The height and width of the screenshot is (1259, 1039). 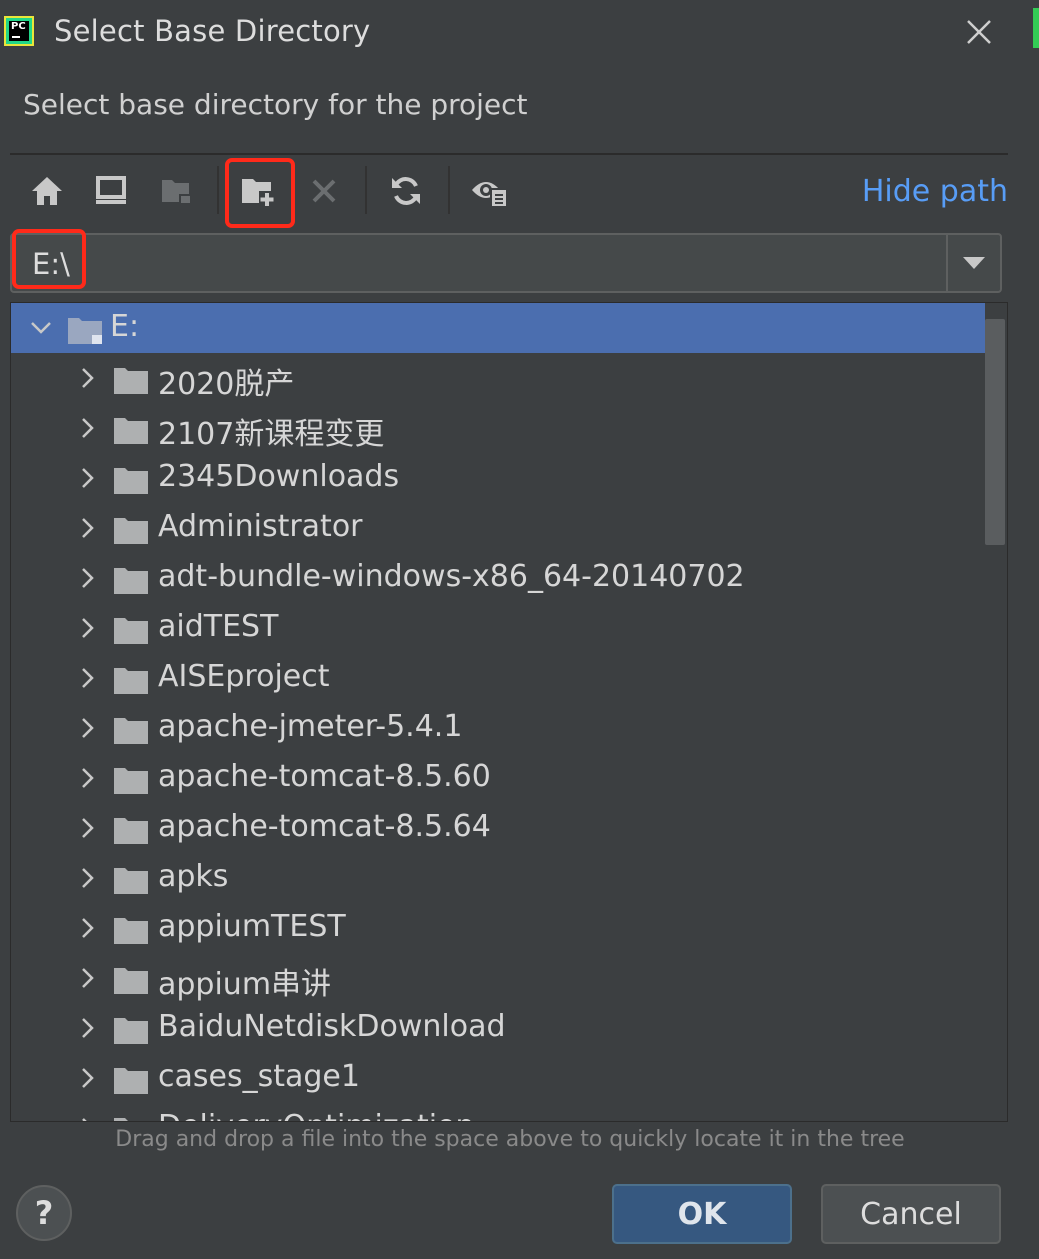 I want to click on tree-item: apache-tomcat-8.5.64, so click(x=498, y=828).